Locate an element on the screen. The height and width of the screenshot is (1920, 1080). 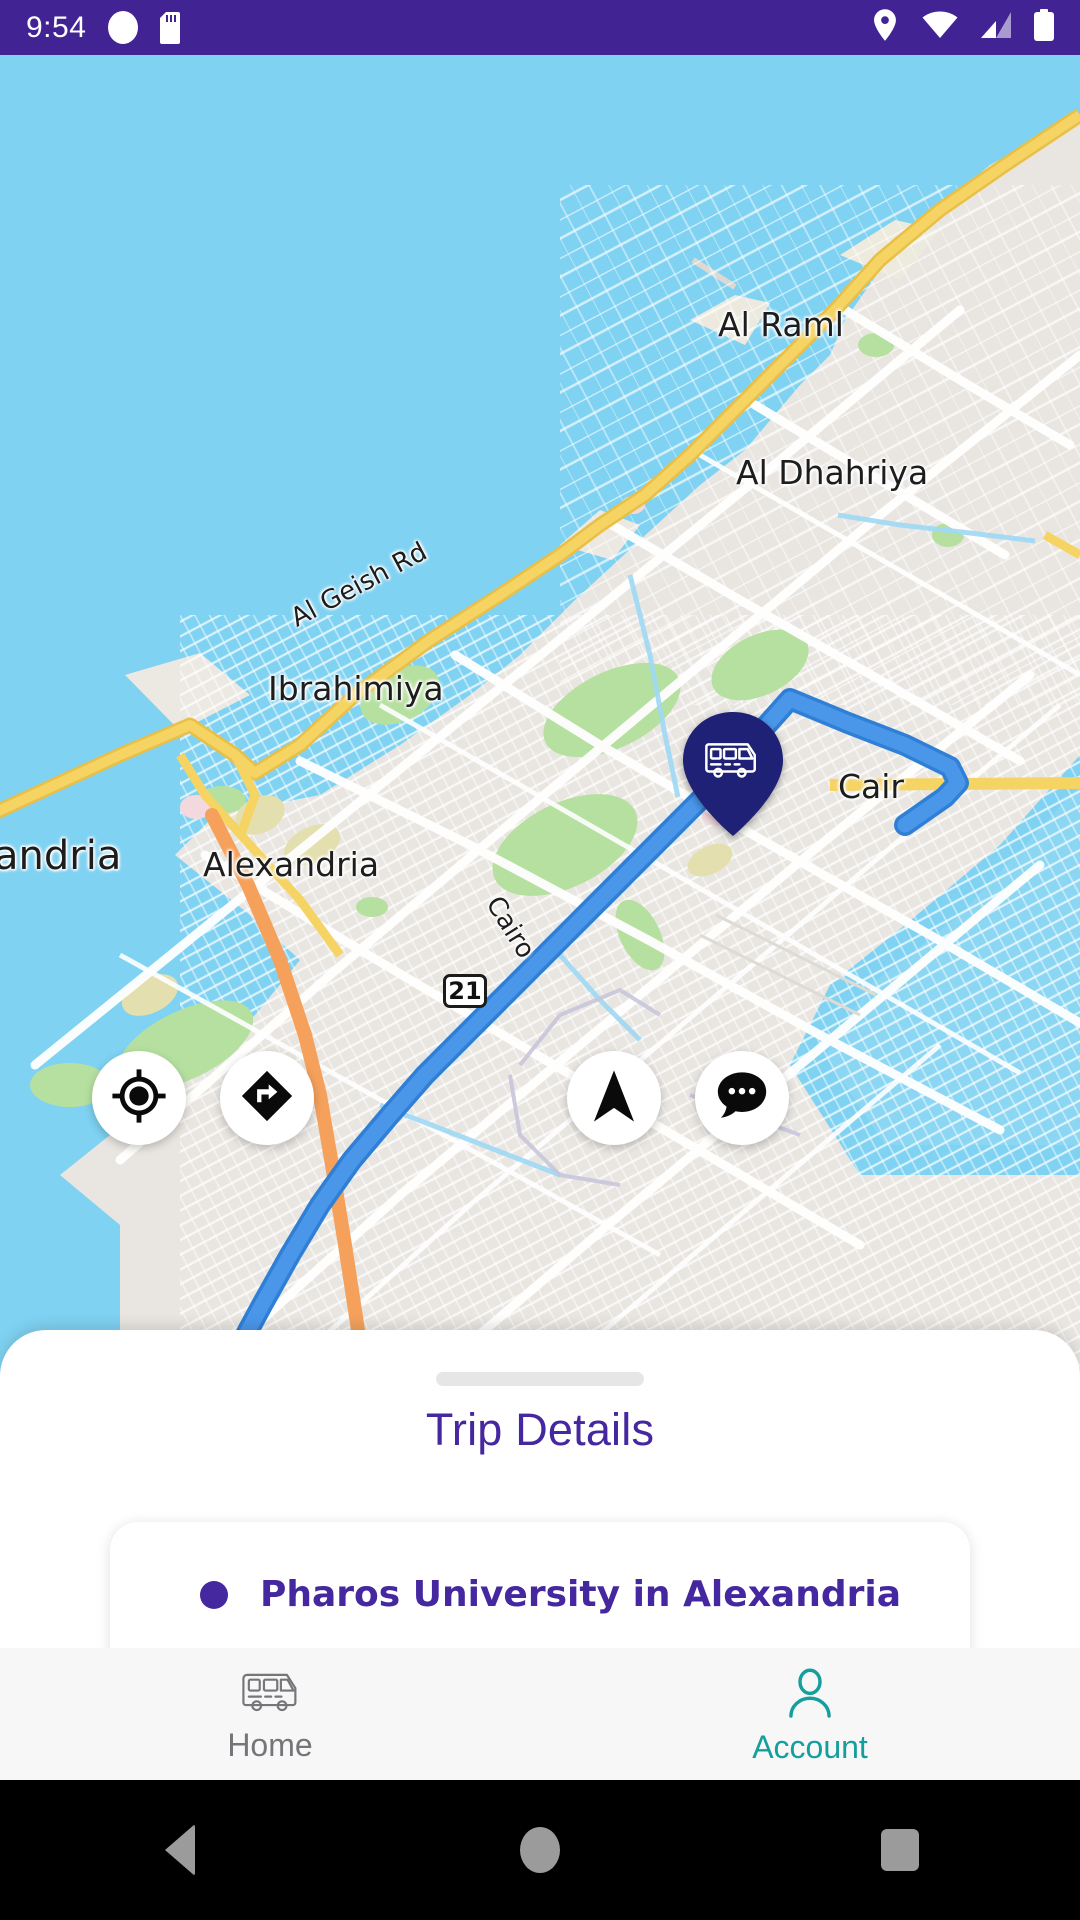
navigation-arrow-icon is located at coordinates (614, 1098).